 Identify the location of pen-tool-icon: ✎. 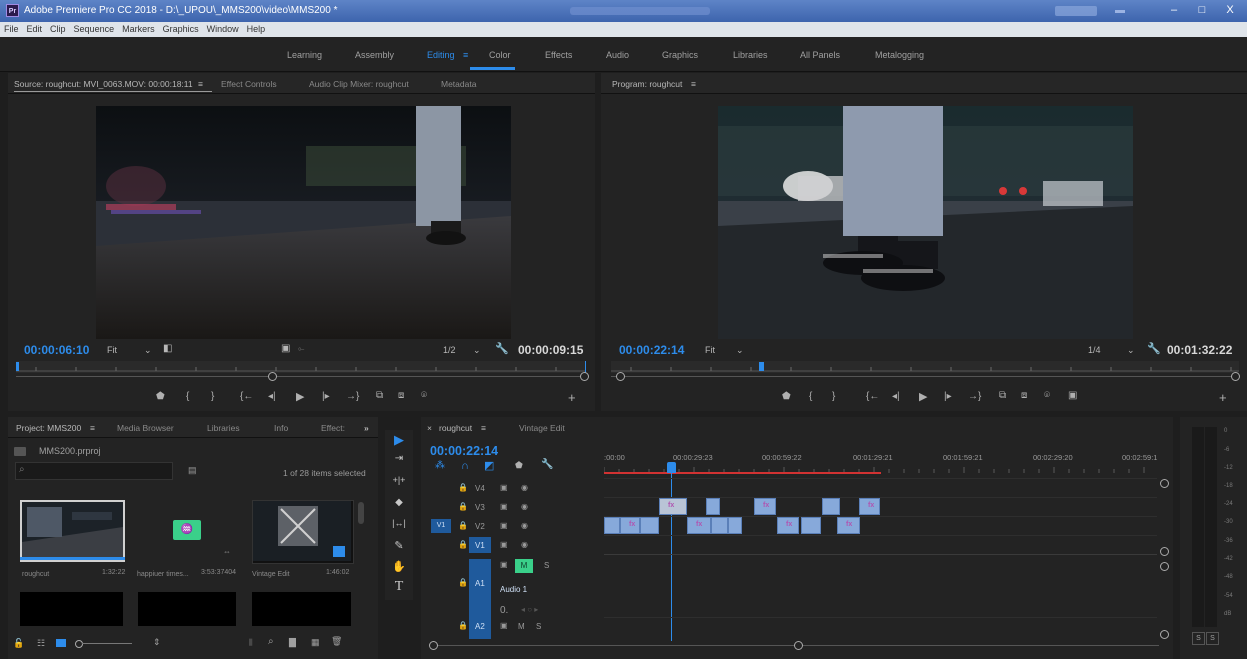
(399, 545).